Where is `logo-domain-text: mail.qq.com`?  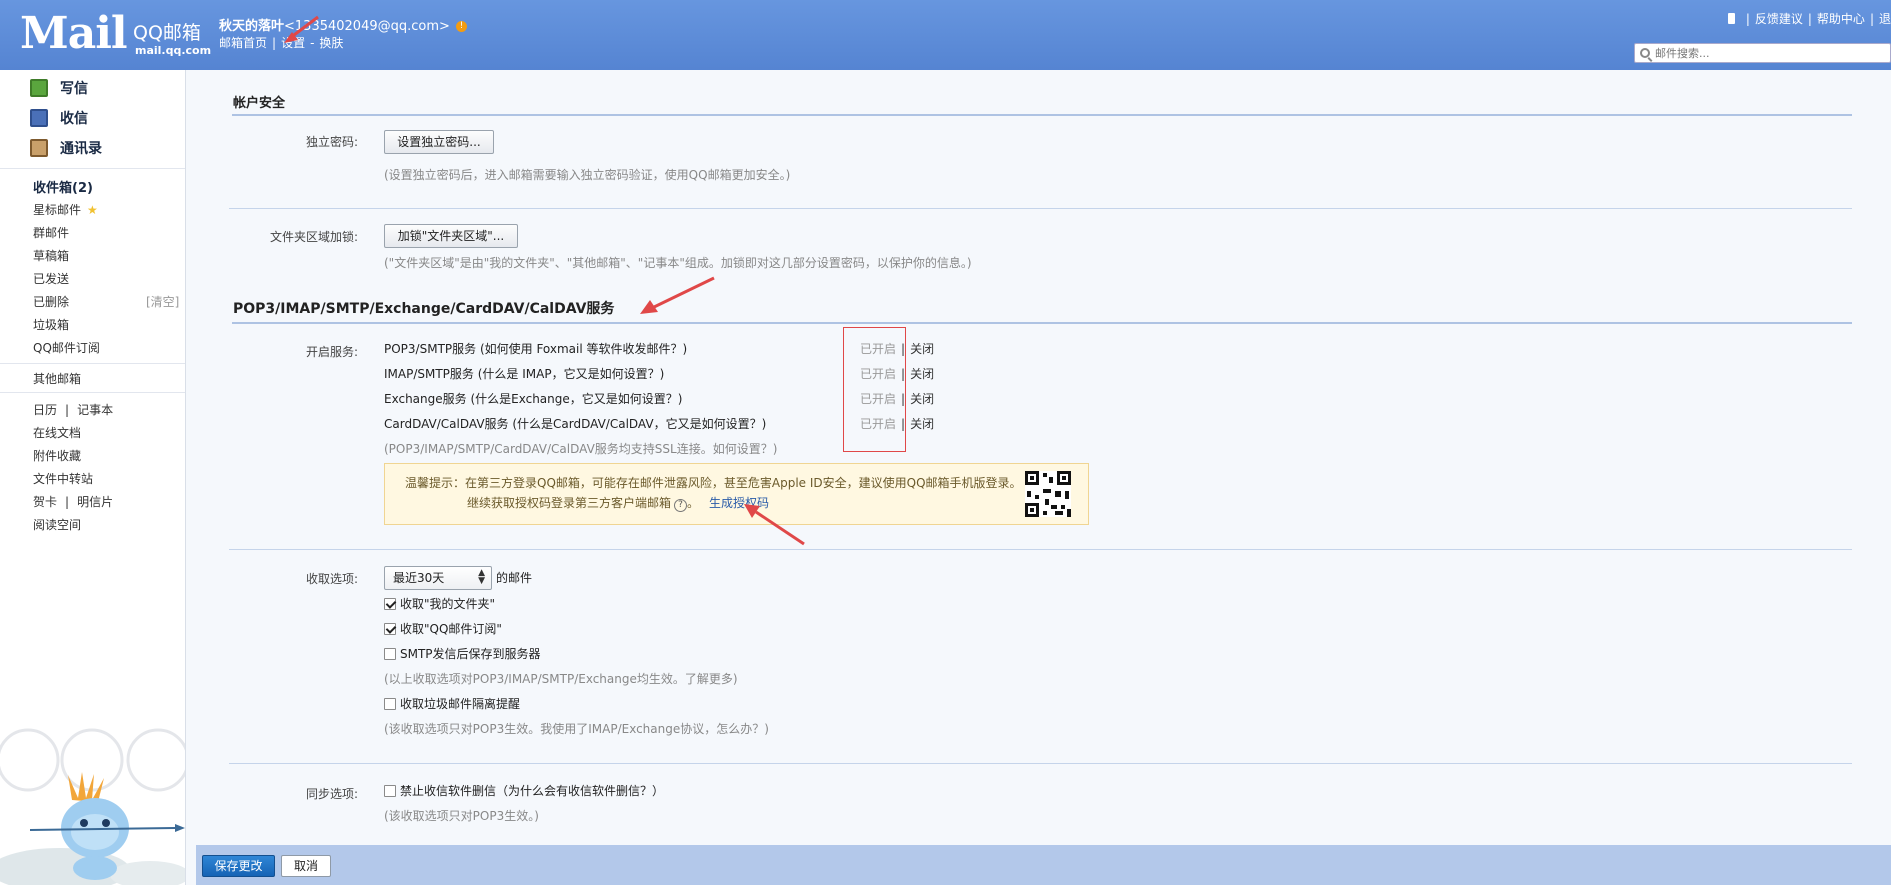 logo-domain-text: mail.qq.com is located at coordinates (173, 50).